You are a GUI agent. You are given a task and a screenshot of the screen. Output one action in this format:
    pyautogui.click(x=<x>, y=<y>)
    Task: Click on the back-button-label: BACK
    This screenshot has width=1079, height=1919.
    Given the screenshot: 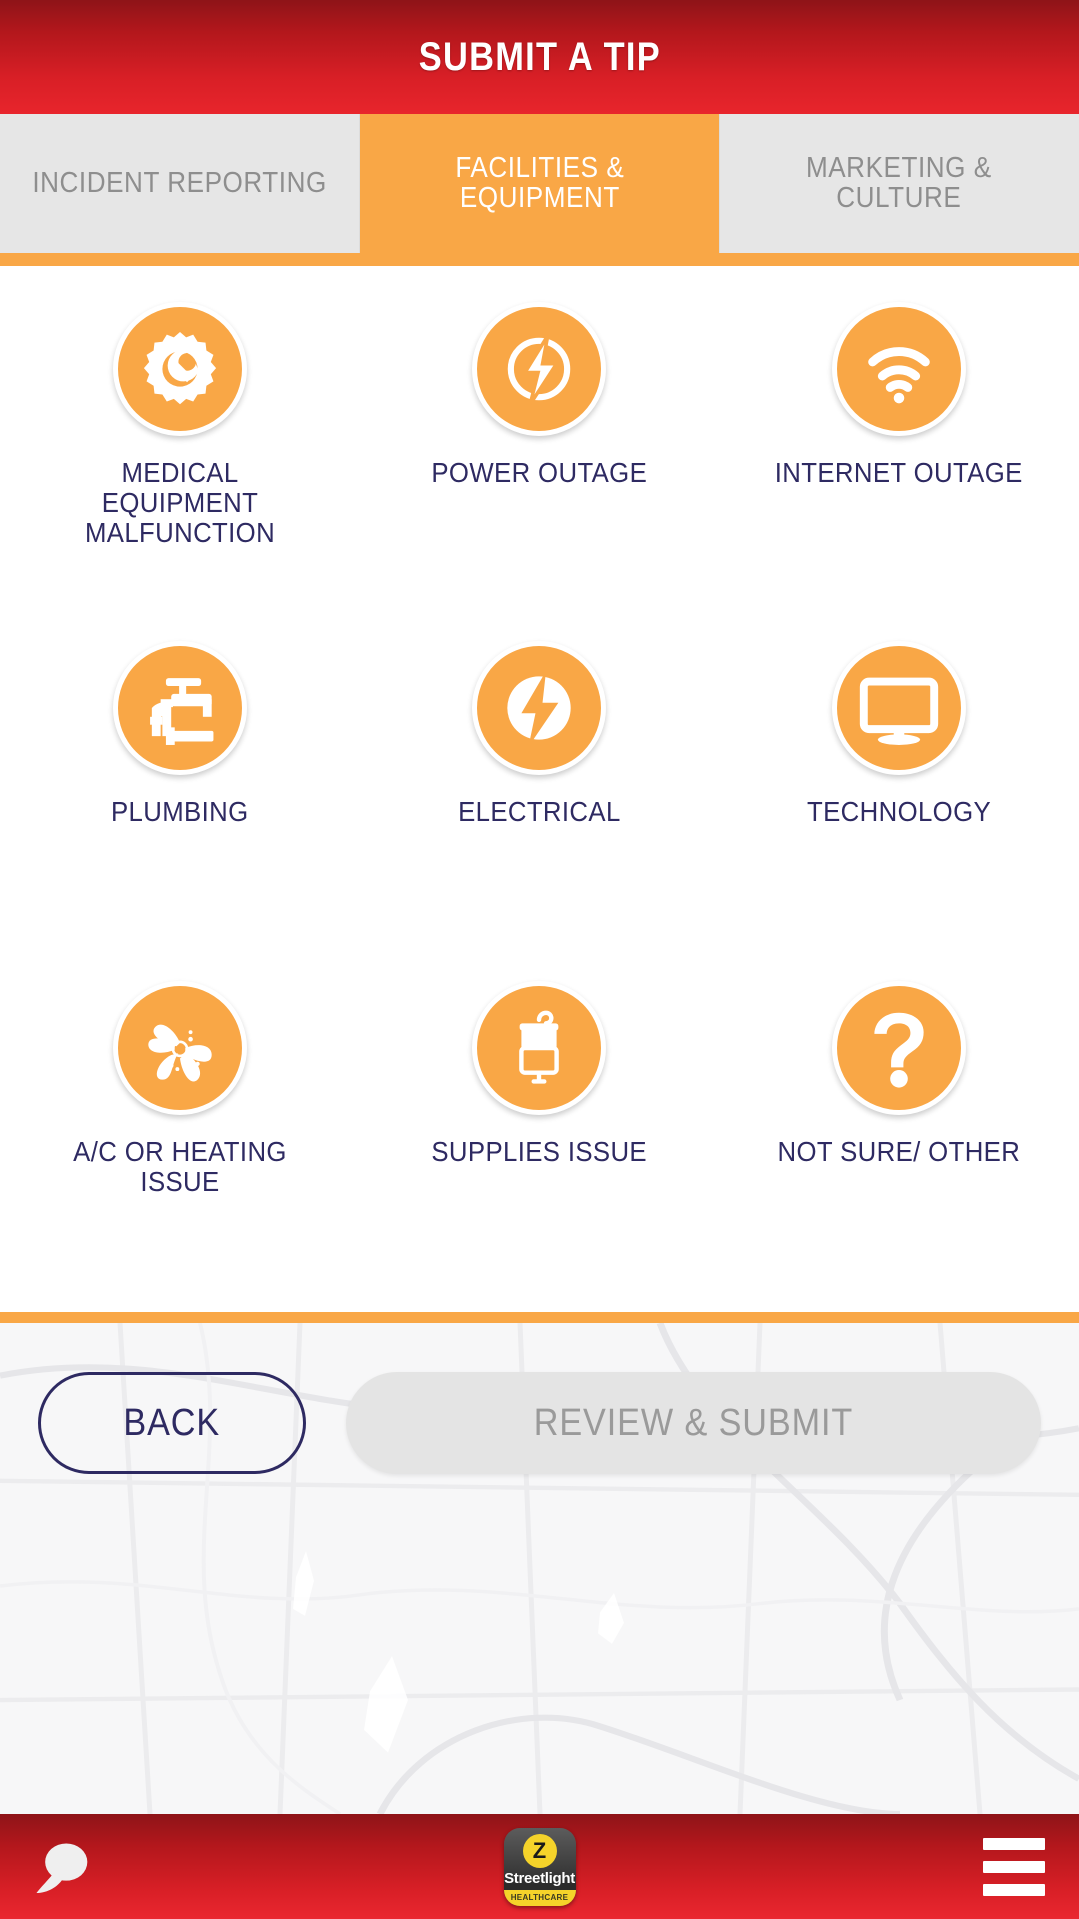 What is the action you would take?
    pyautogui.click(x=172, y=1422)
    